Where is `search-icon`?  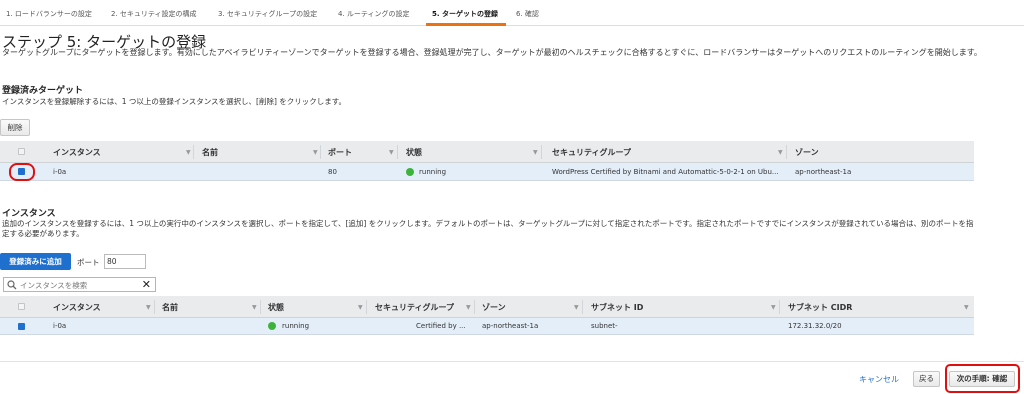 search-icon is located at coordinates (12, 285).